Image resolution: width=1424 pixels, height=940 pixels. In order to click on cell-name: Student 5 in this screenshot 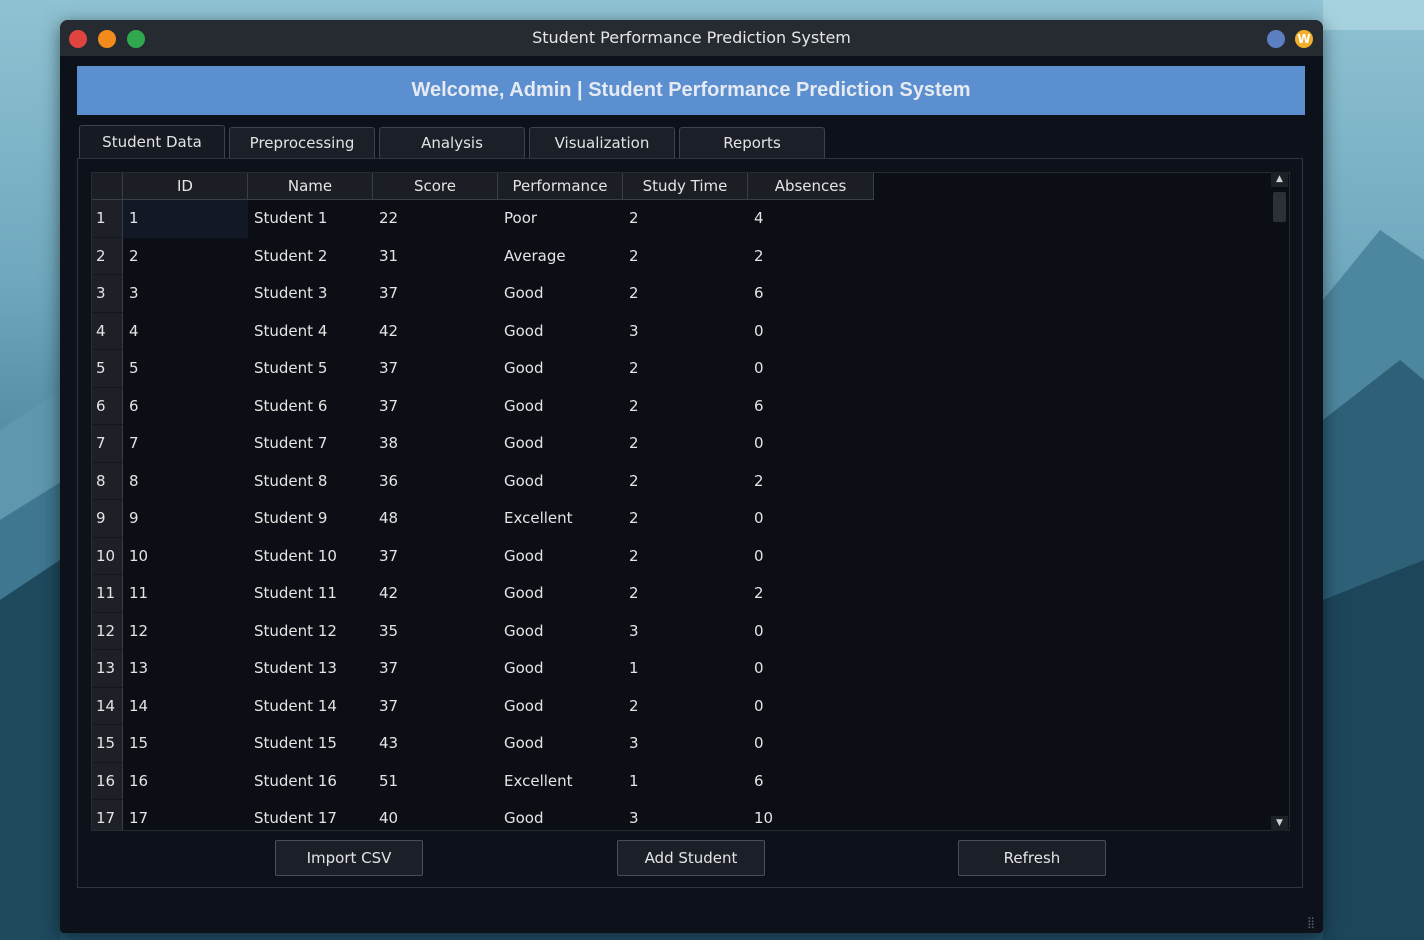, I will do `click(310, 369)`.